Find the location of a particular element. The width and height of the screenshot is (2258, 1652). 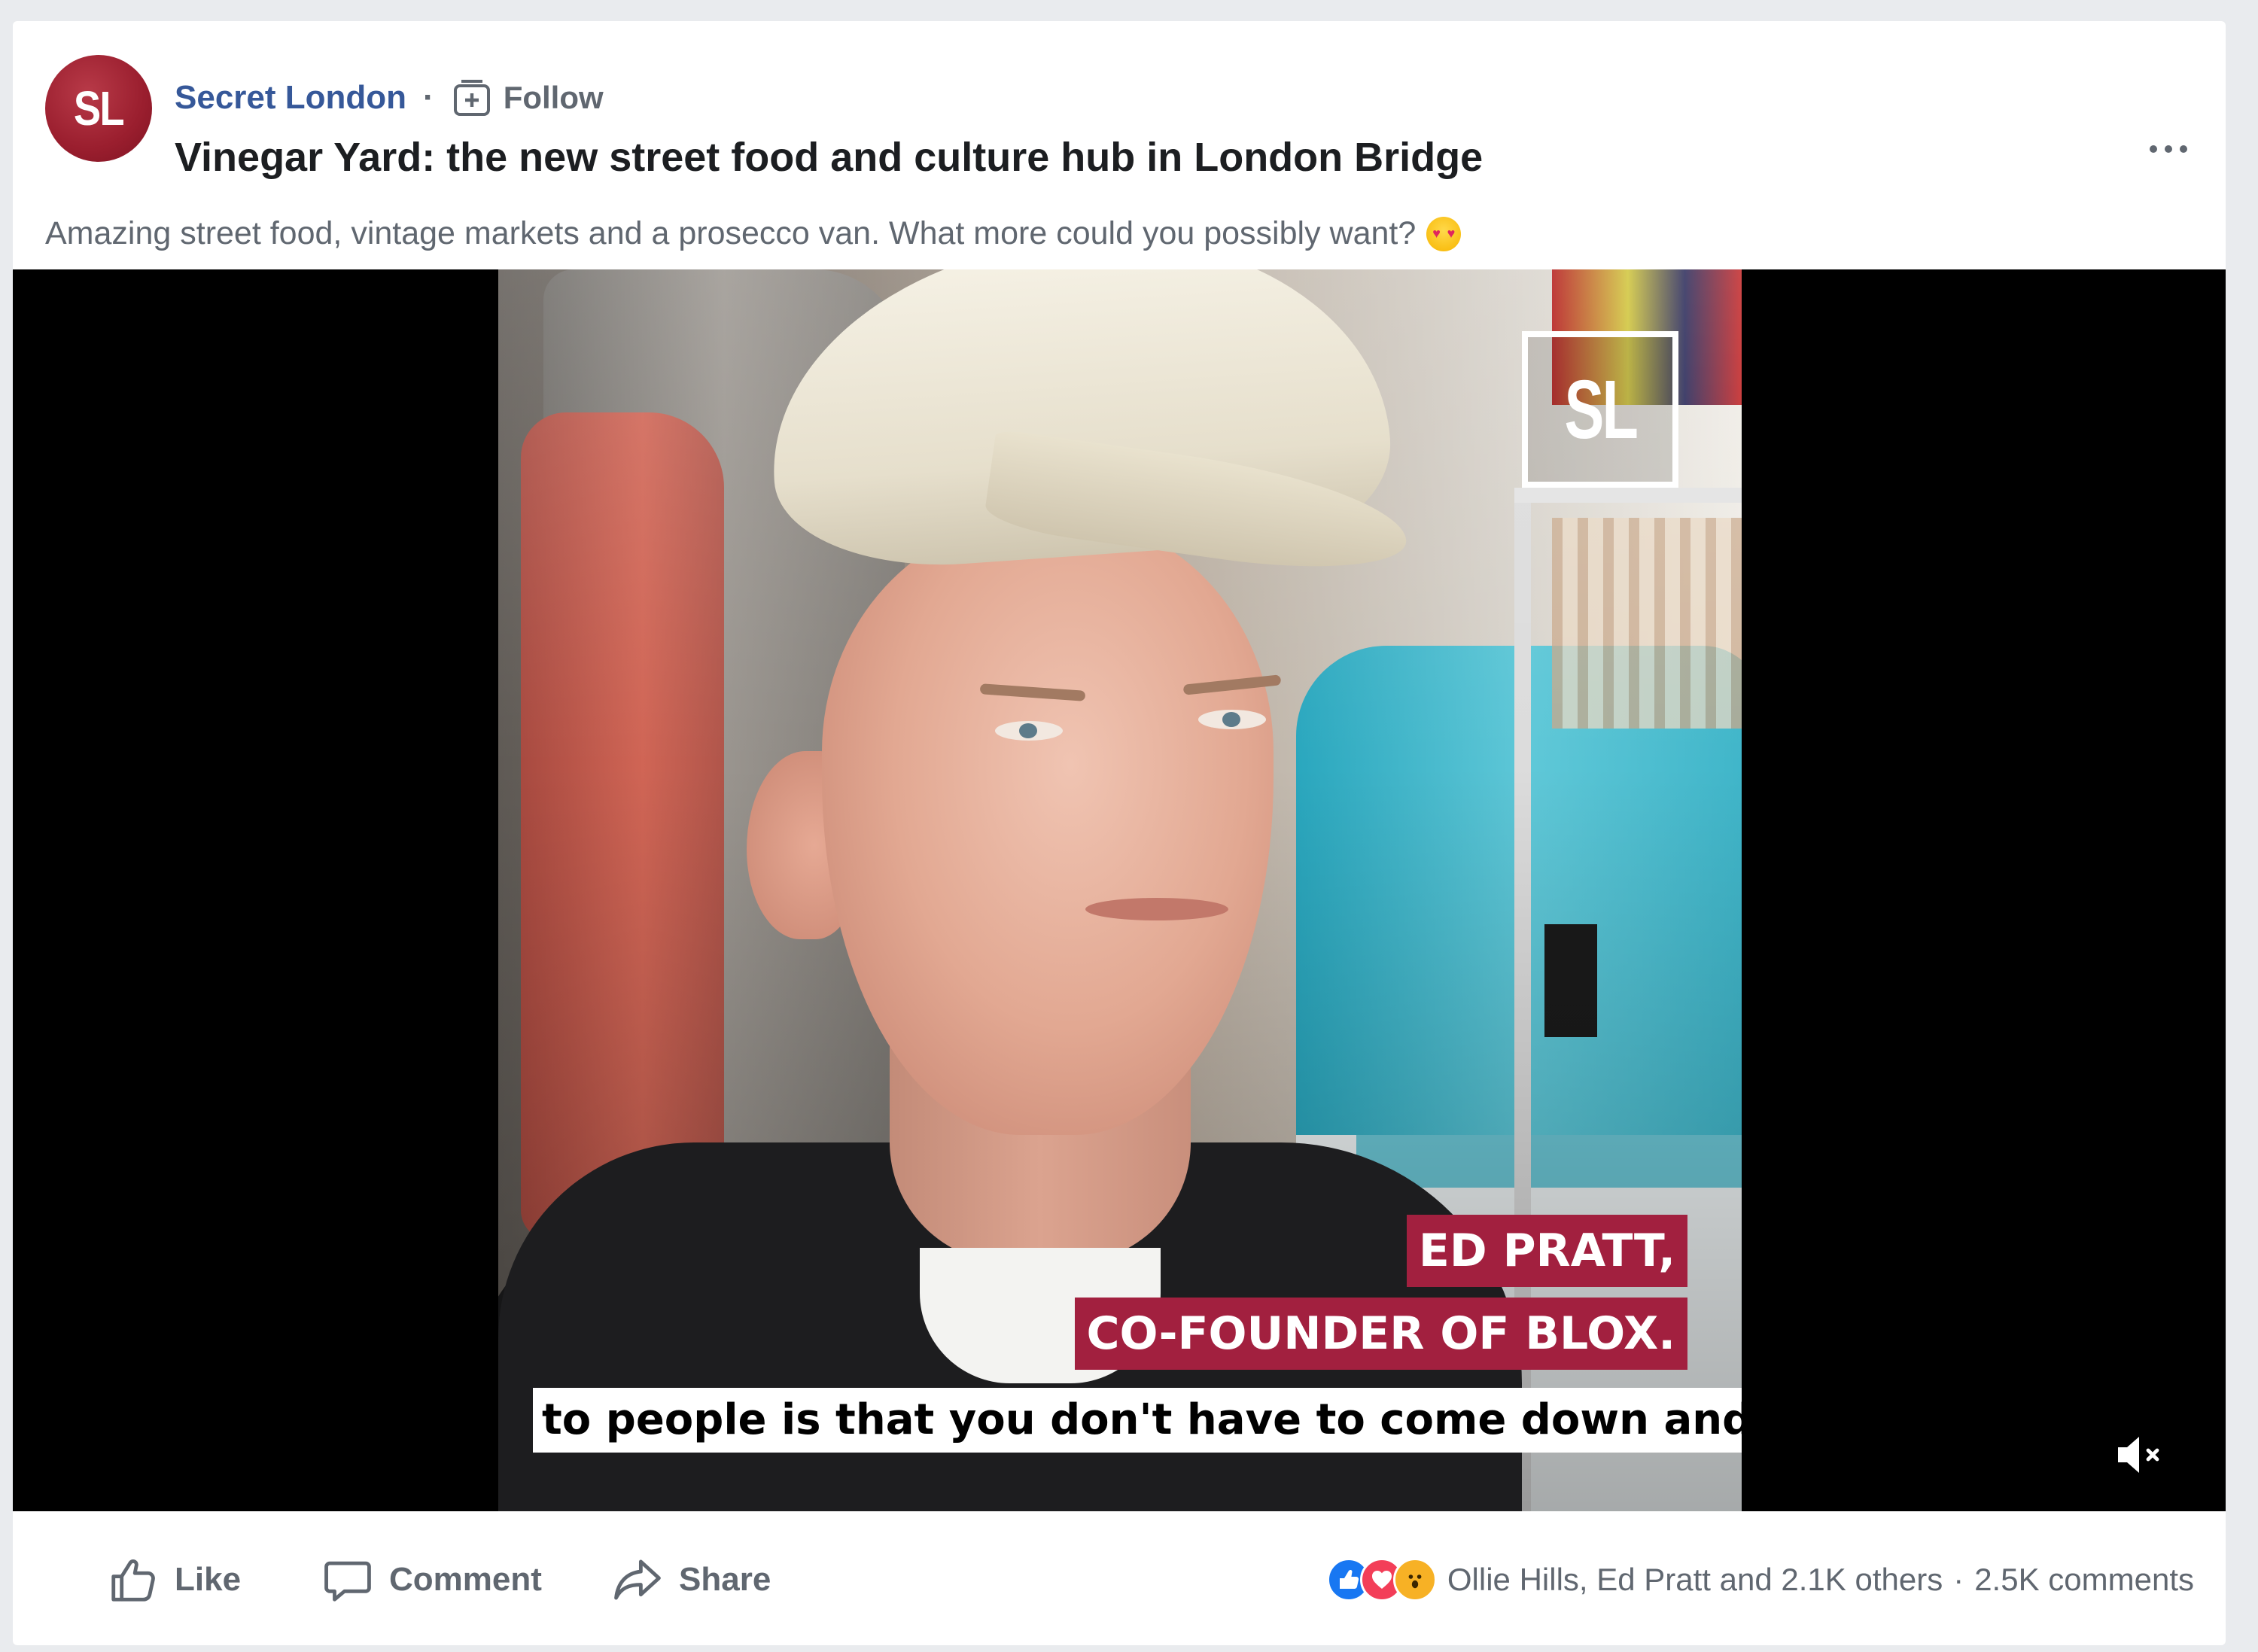

speaker-muted-icon is located at coordinates (2138, 1455).